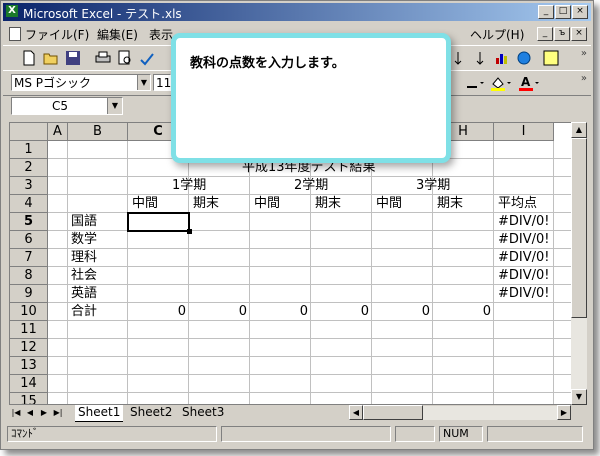 The image size is (600, 456). Describe the element at coordinates (393, 412) in the screenshot. I see `horizontal-scroll-thumb` at that location.